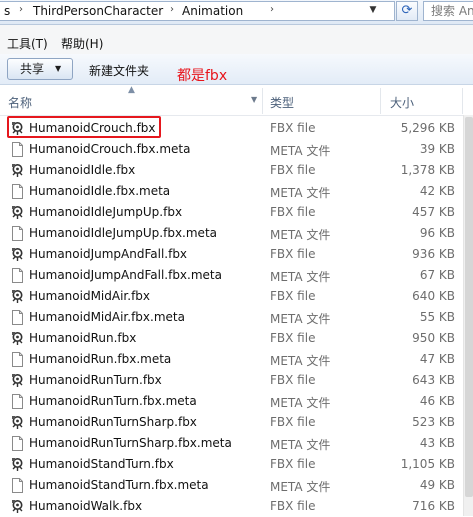 The height and width of the screenshot is (517, 473). I want to click on breadcrumb-item: ThirdPersonCharacter, so click(98, 11).